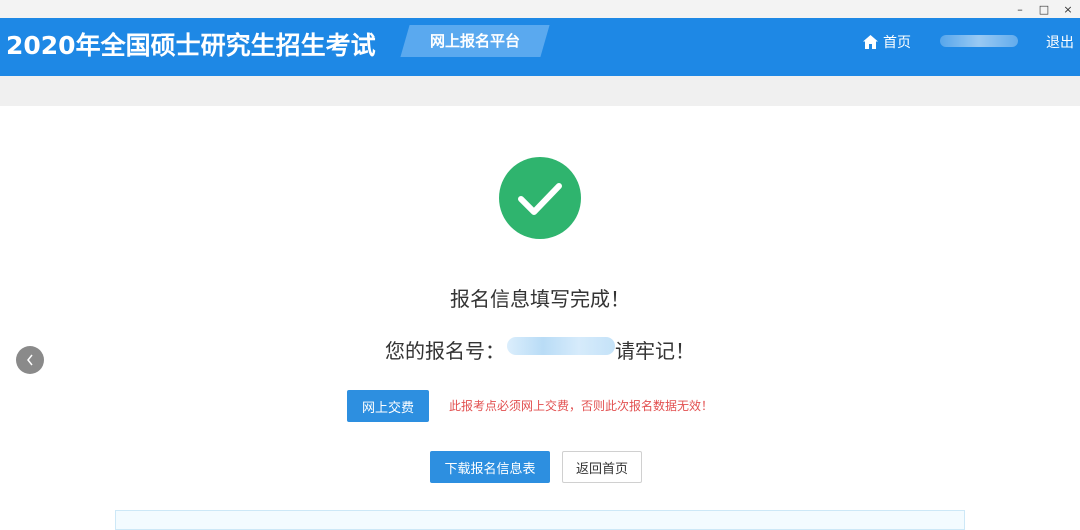 The height and width of the screenshot is (530, 1080). I want to click on chevron-left-icon, so click(30, 360).